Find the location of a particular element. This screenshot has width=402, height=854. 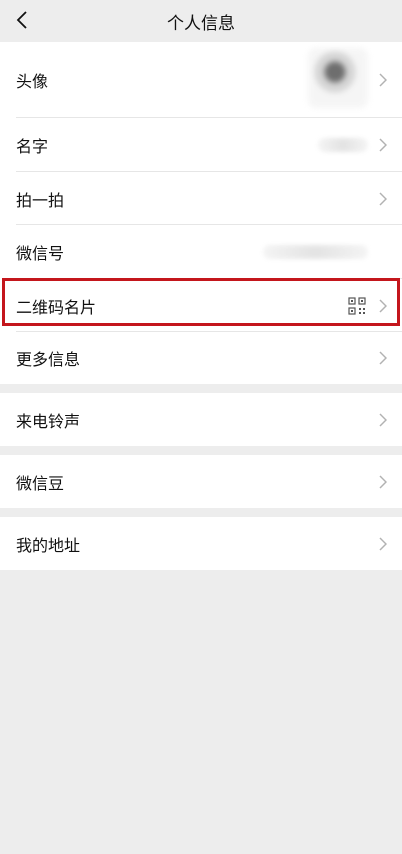

row-more-info: 更多信息 is located at coordinates (201, 358).